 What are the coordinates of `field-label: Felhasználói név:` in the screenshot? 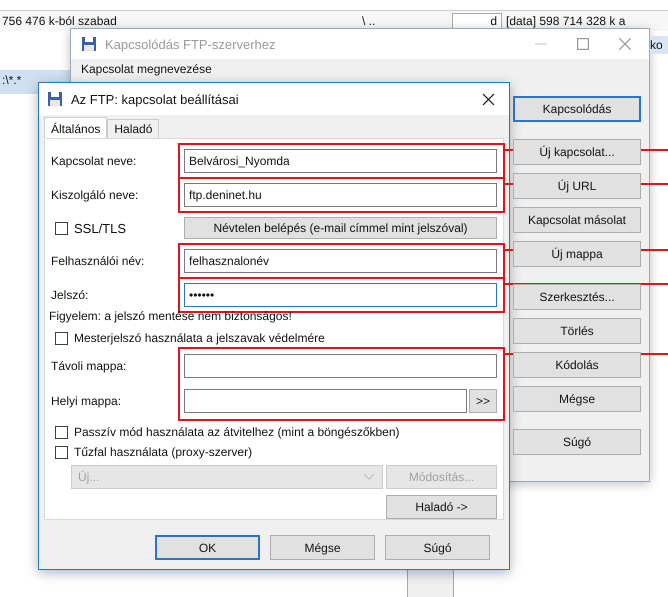 It's located at (98, 261).